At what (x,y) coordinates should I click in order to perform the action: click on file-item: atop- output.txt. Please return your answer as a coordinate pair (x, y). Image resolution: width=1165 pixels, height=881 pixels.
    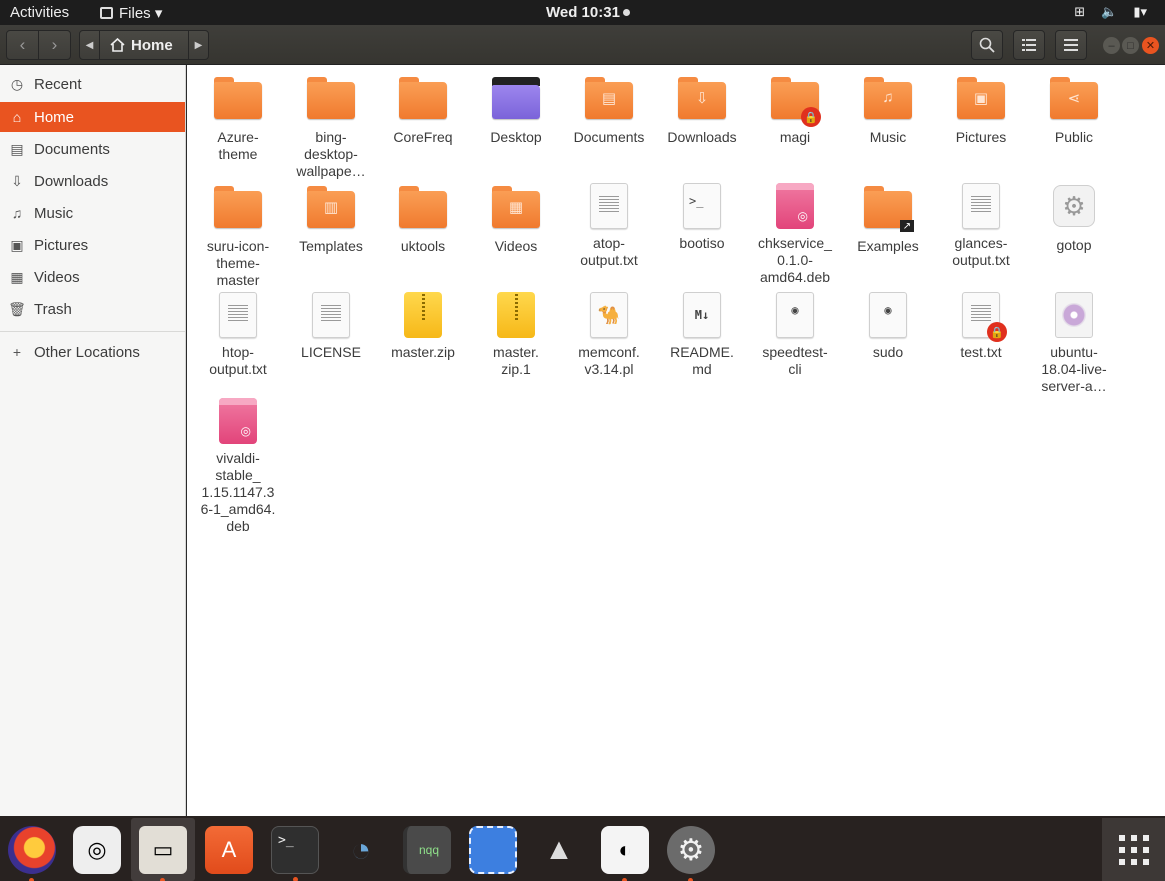
    Looking at the image, I should click on (609, 225).